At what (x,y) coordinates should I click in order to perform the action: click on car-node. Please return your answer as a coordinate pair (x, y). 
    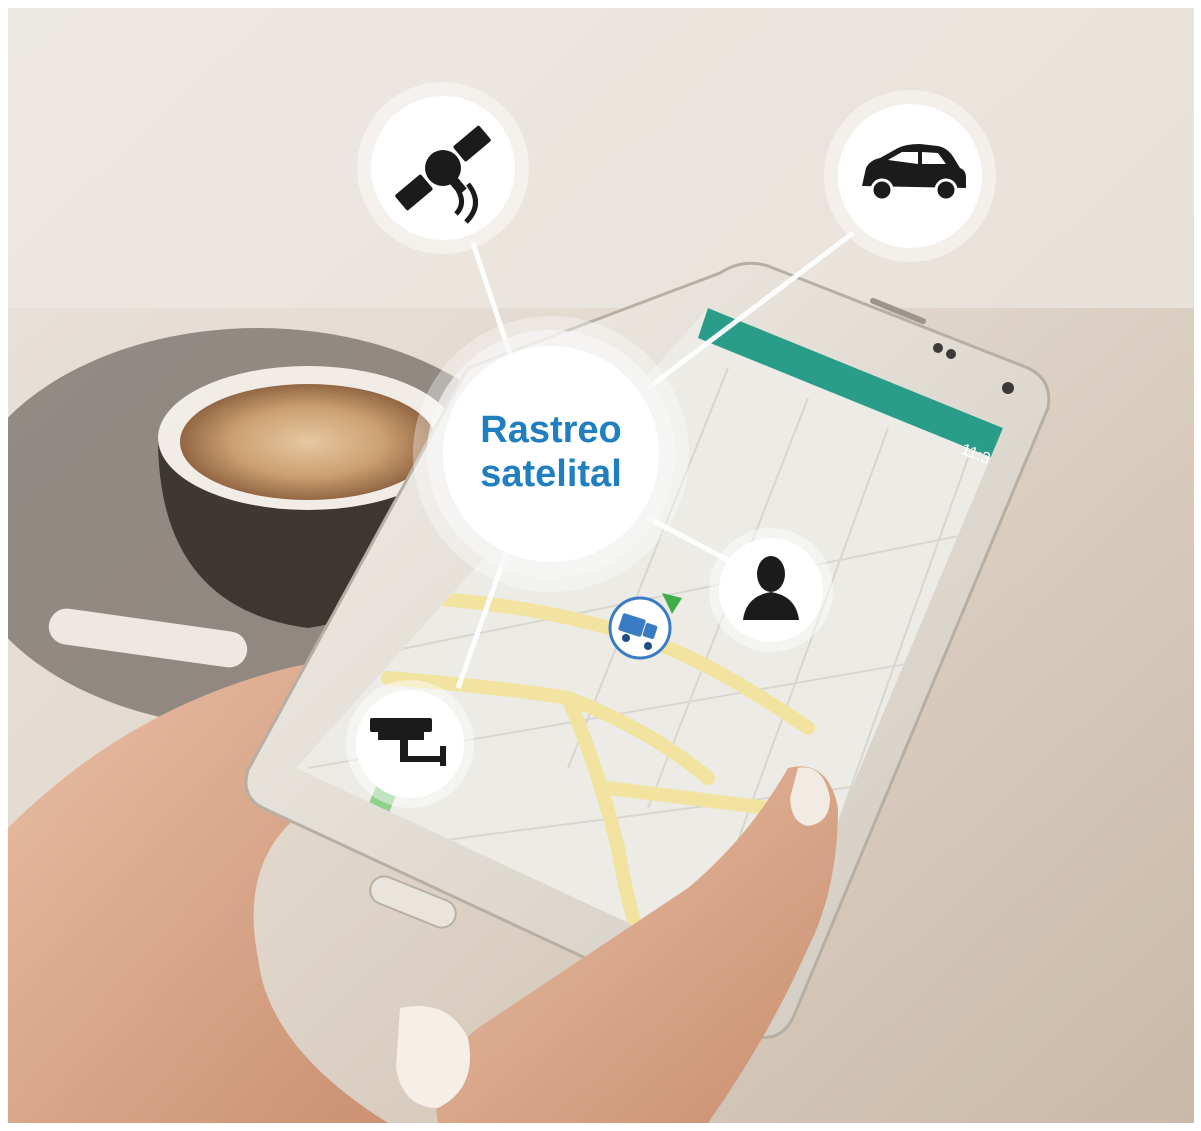
    Looking at the image, I should click on (910, 176).